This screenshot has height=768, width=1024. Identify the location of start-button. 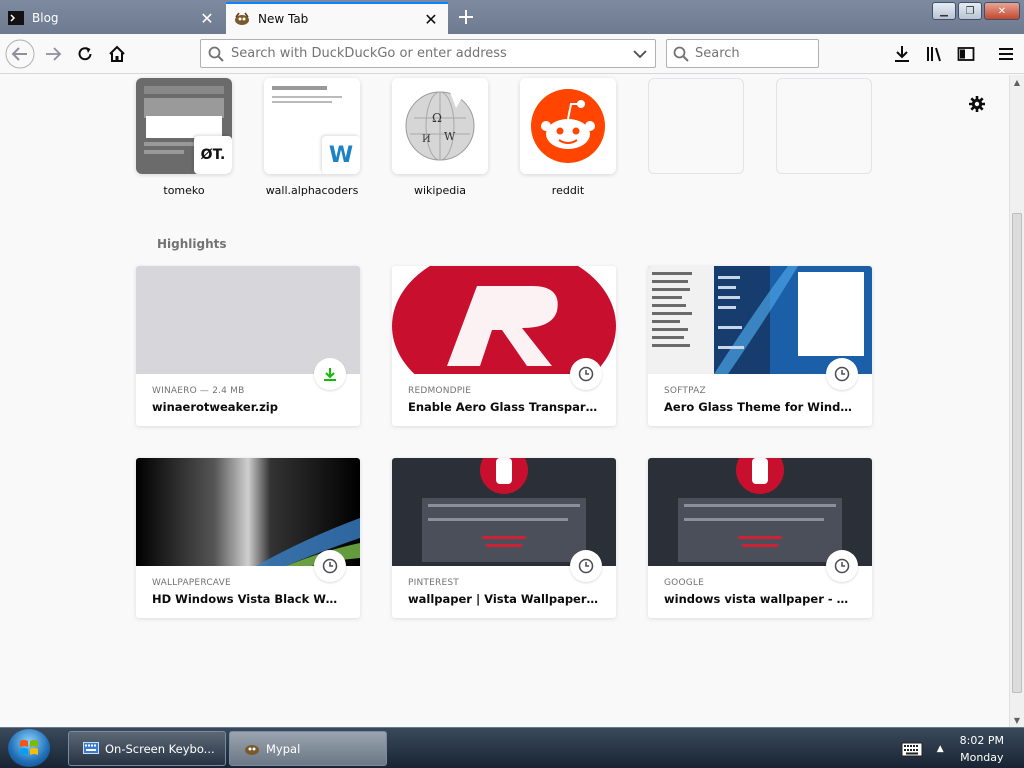
(29, 748).